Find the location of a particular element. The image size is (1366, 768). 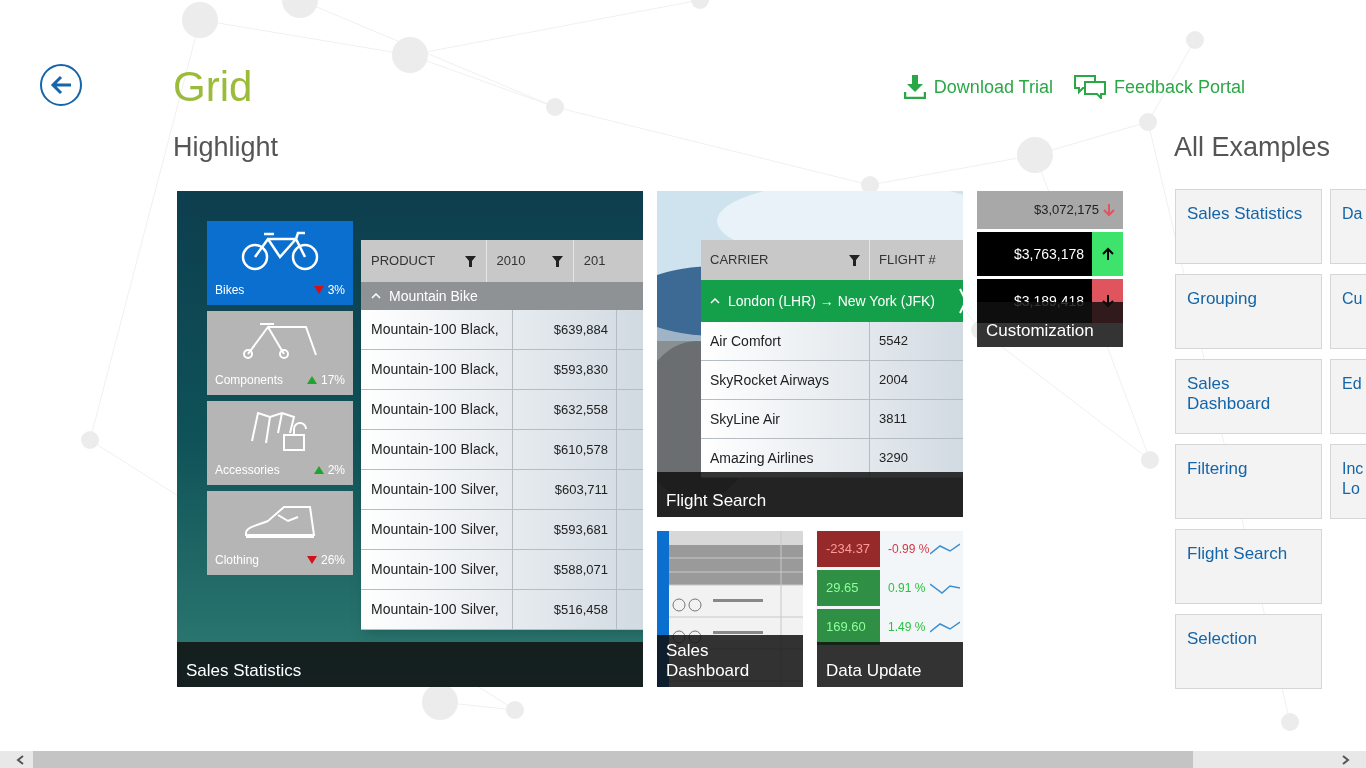

example-link-tile: Sales Statistics is located at coordinates (1248, 226).